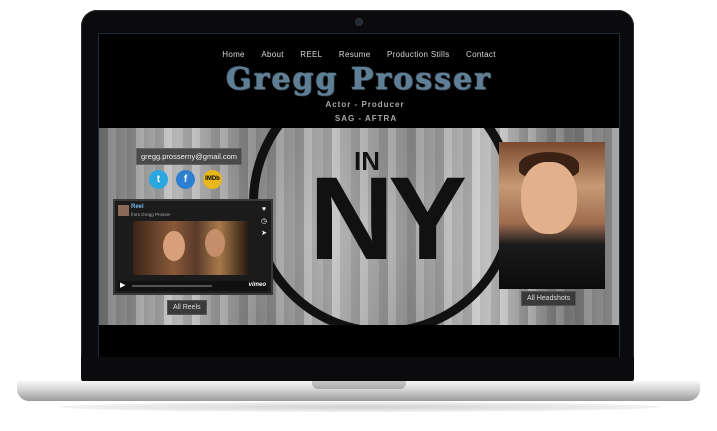 This screenshot has width=717, height=431. Describe the element at coordinates (264, 210) in the screenshot. I see `like-icon: ♥` at that location.